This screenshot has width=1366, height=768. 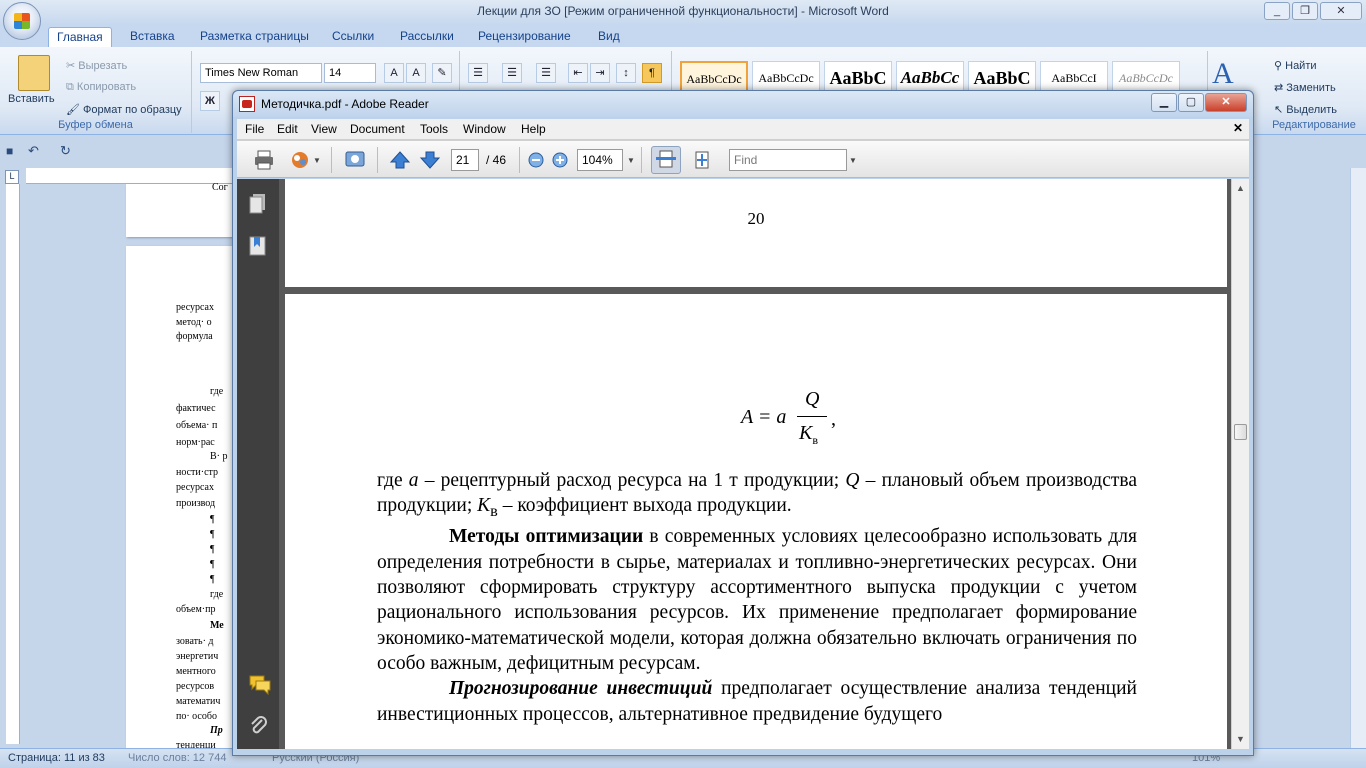 I want to click on share-icon, so click(x=300, y=160).